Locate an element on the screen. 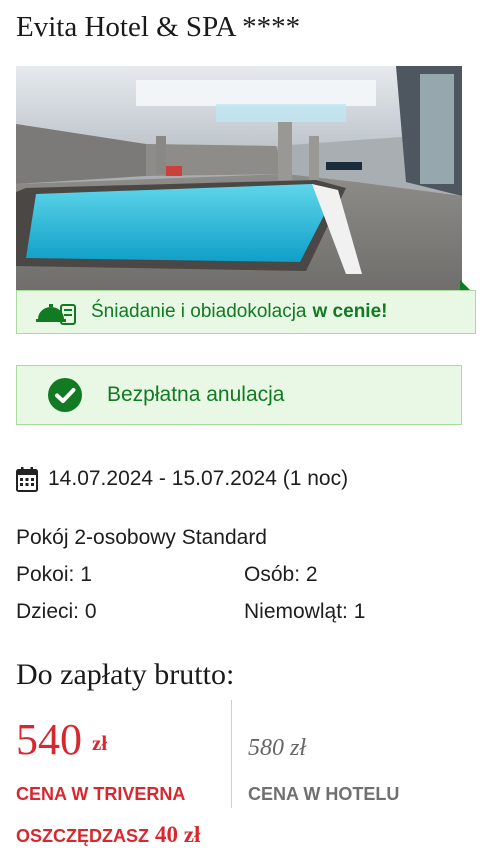 Image resolution: width=484 pixels, height=856 pixels. check-circle-icon is located at coordinates (65, 395).